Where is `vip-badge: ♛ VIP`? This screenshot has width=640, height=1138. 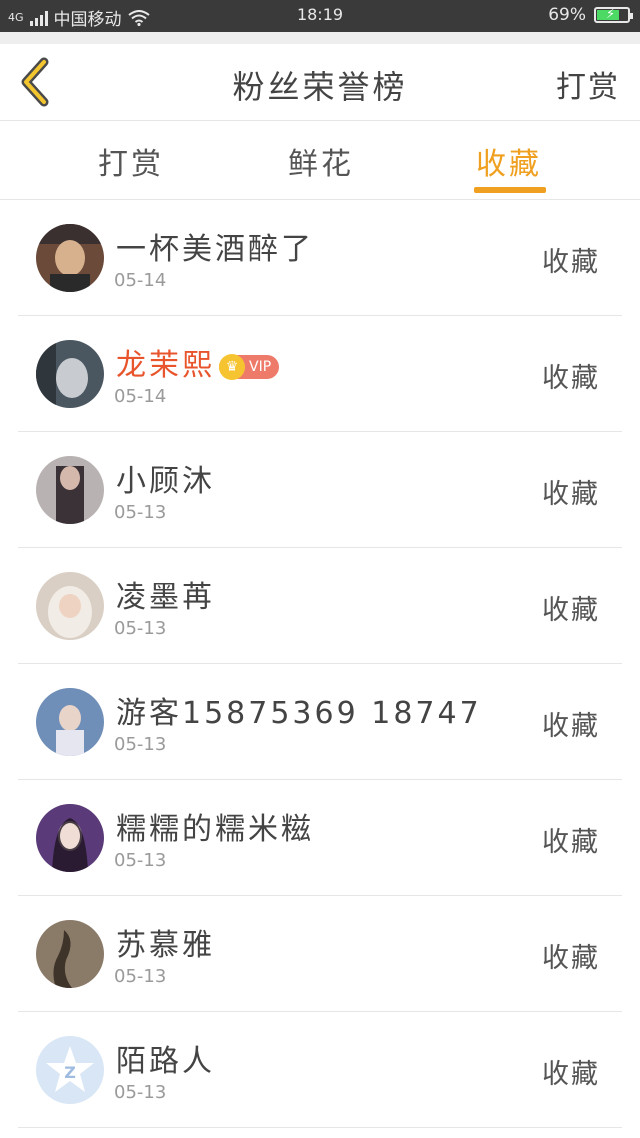
vip-badge: ♛ VIP is located at coordinates (249, 366).